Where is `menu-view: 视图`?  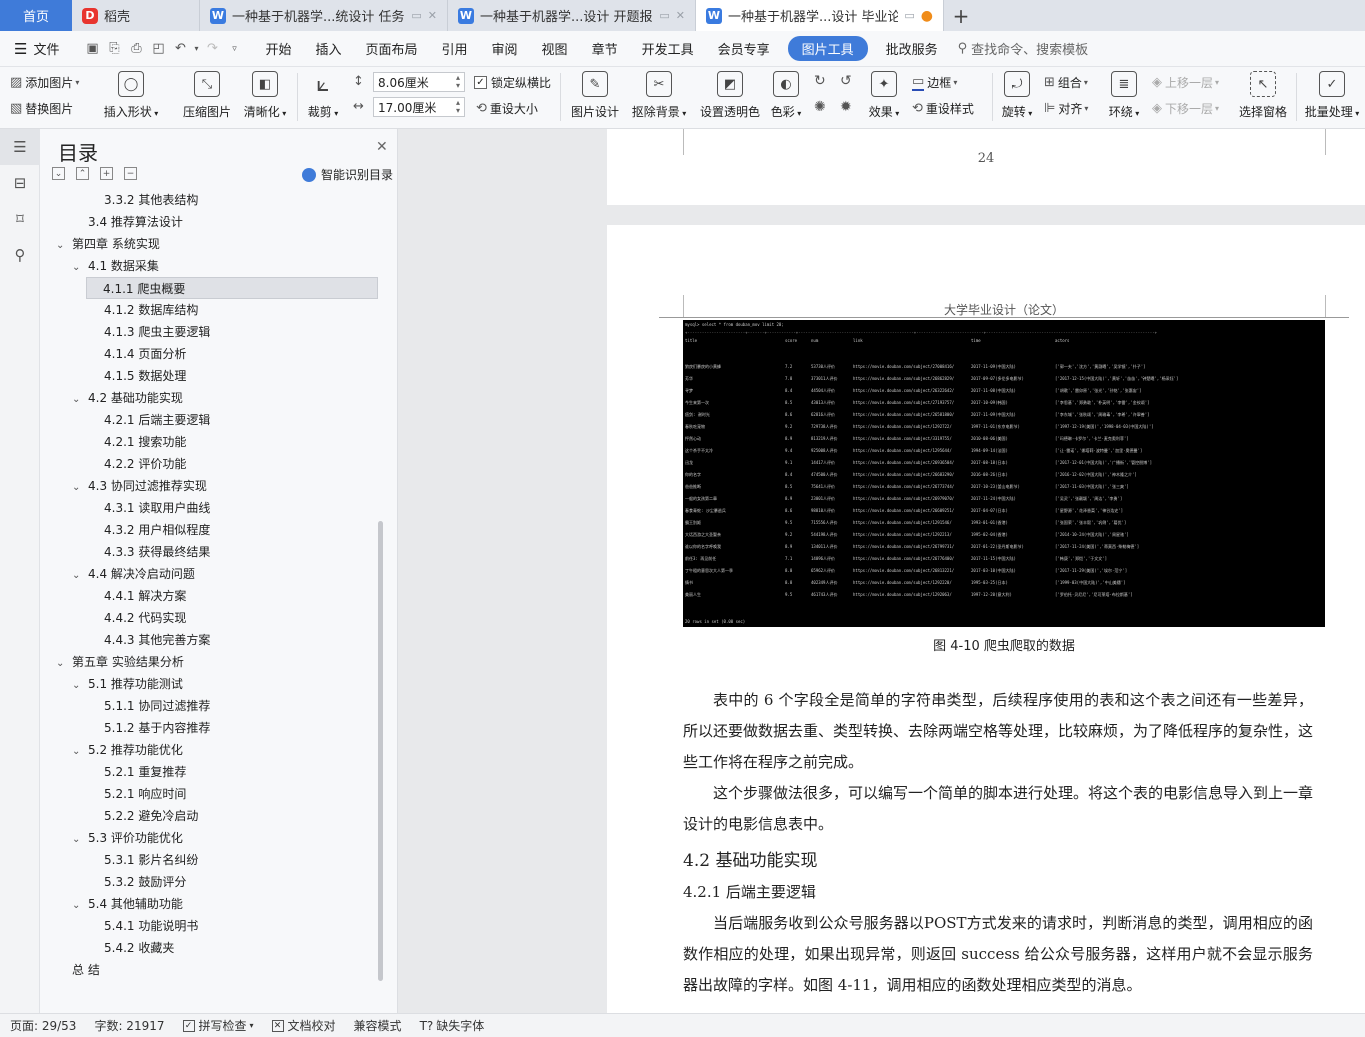 menu-view: 视图 is located at coordinates (555, 48).